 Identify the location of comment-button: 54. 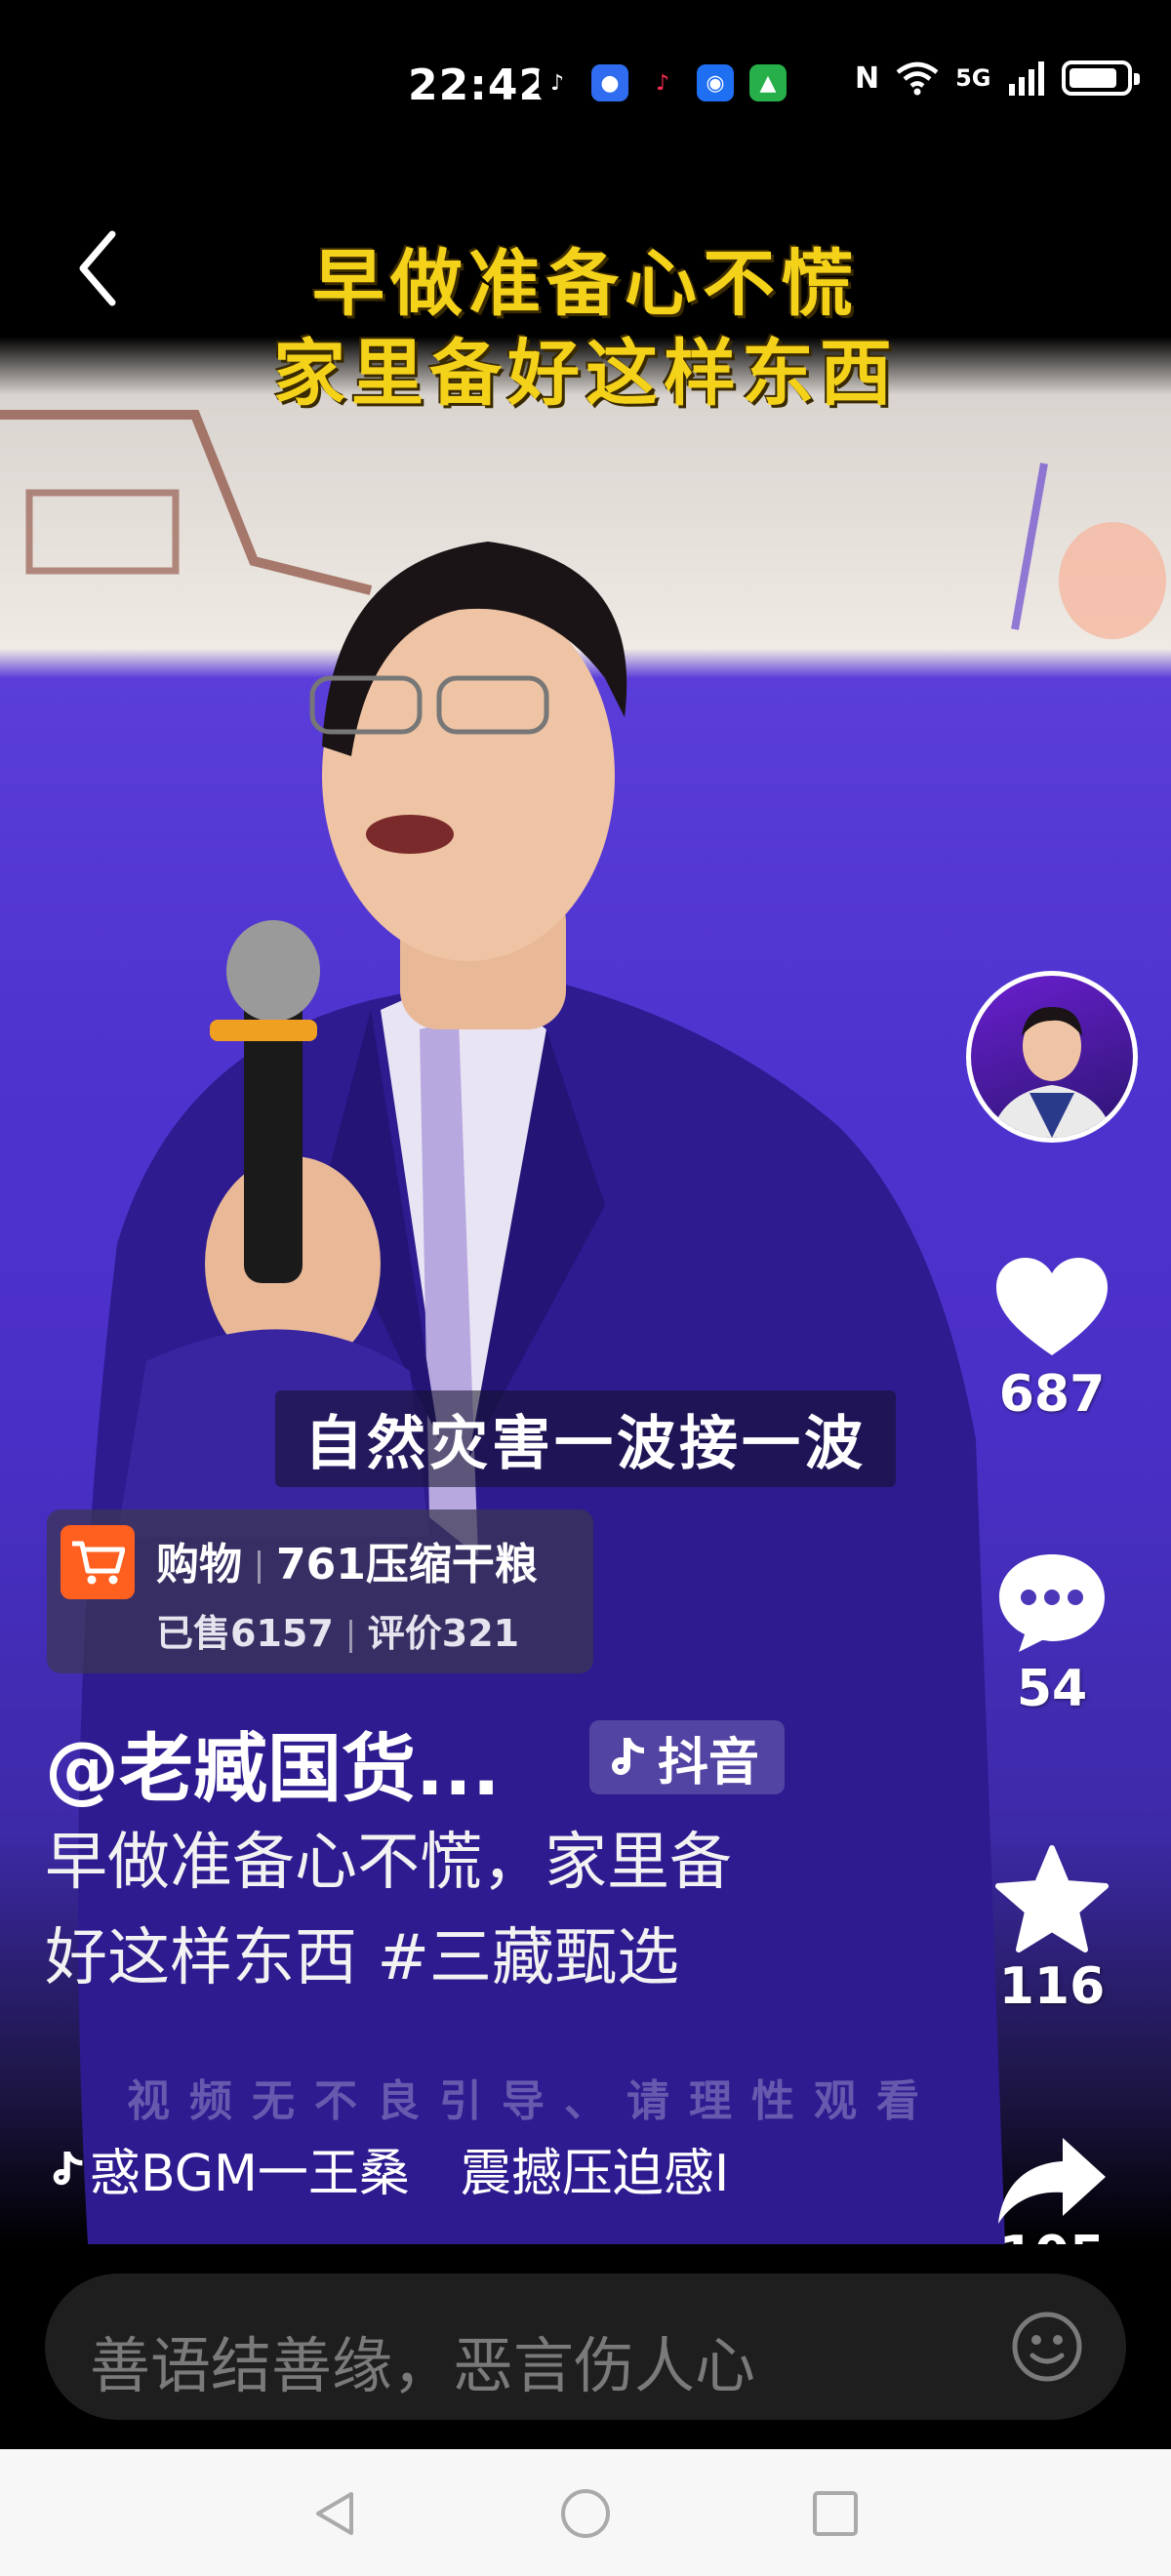
(1052, 1633).